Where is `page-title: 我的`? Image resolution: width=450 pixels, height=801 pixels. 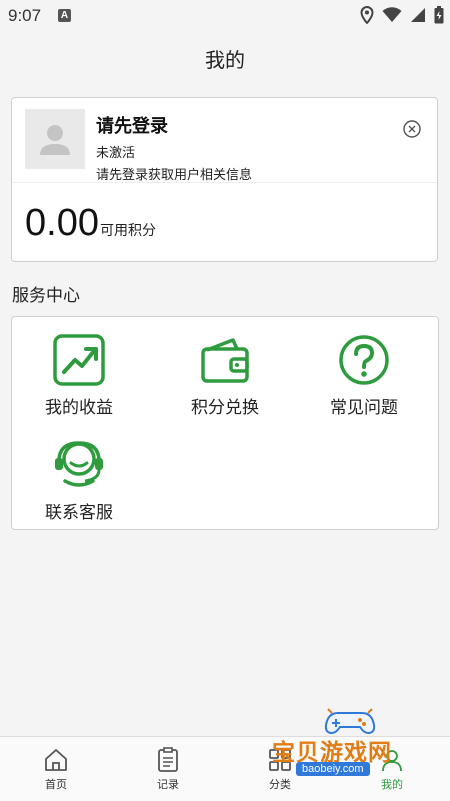
page-title: 我的 is located at coordinates (225, 60).